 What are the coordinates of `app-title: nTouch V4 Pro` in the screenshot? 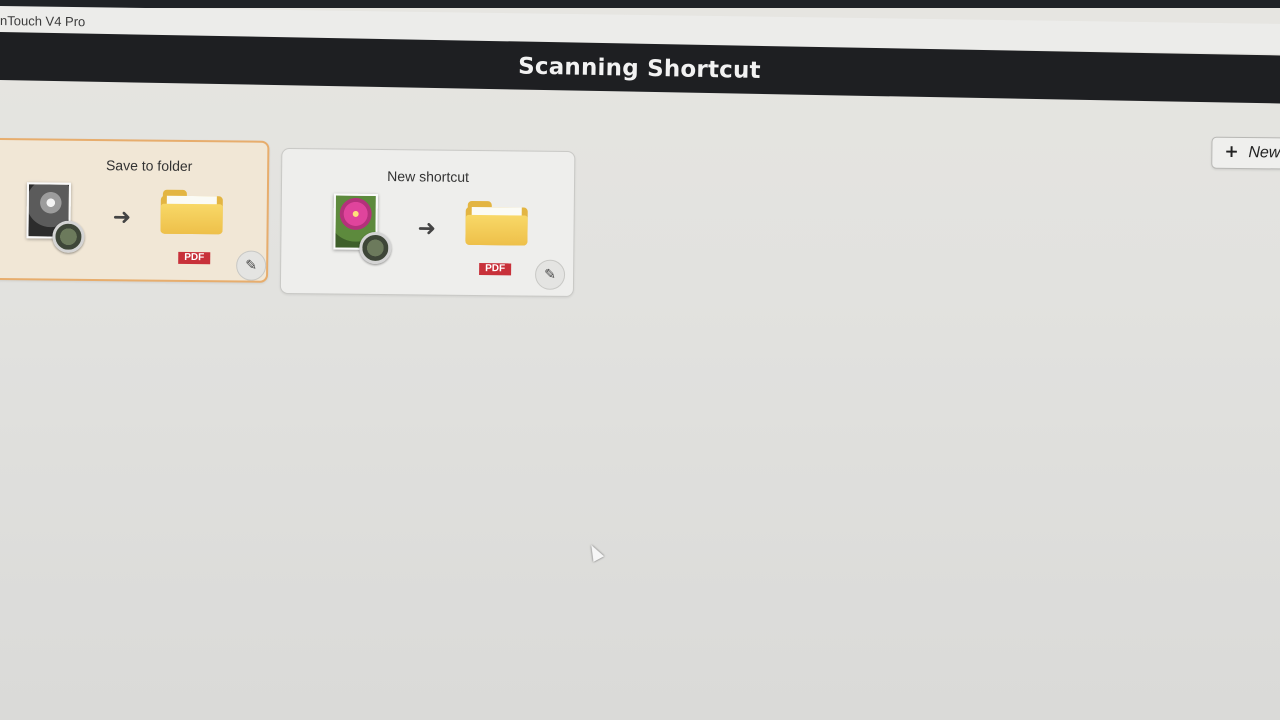 It's located at (43, 21).